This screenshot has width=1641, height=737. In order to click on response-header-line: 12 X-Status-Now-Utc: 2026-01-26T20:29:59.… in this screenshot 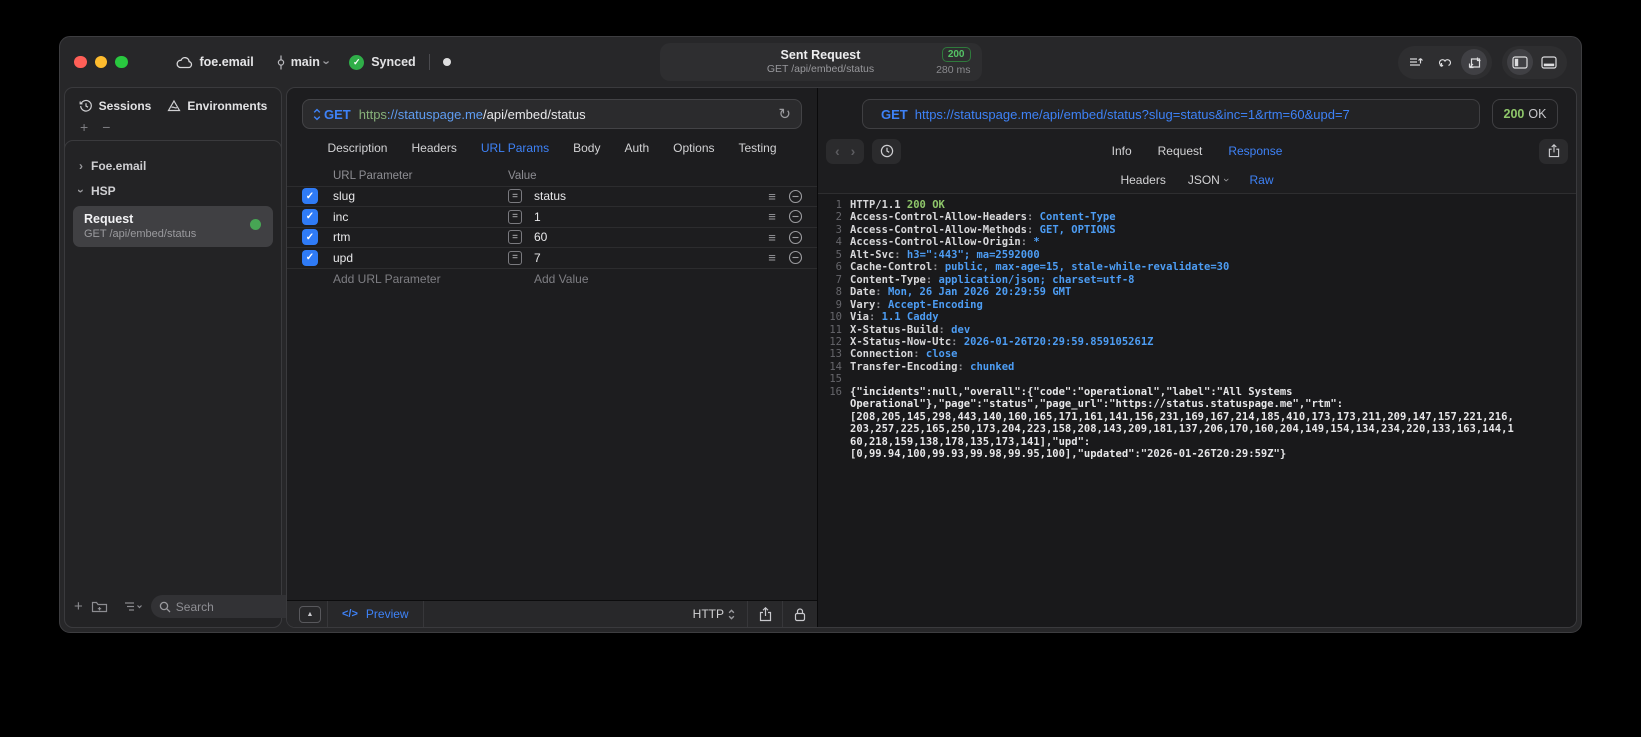, I will do `click(1197, 342)`.